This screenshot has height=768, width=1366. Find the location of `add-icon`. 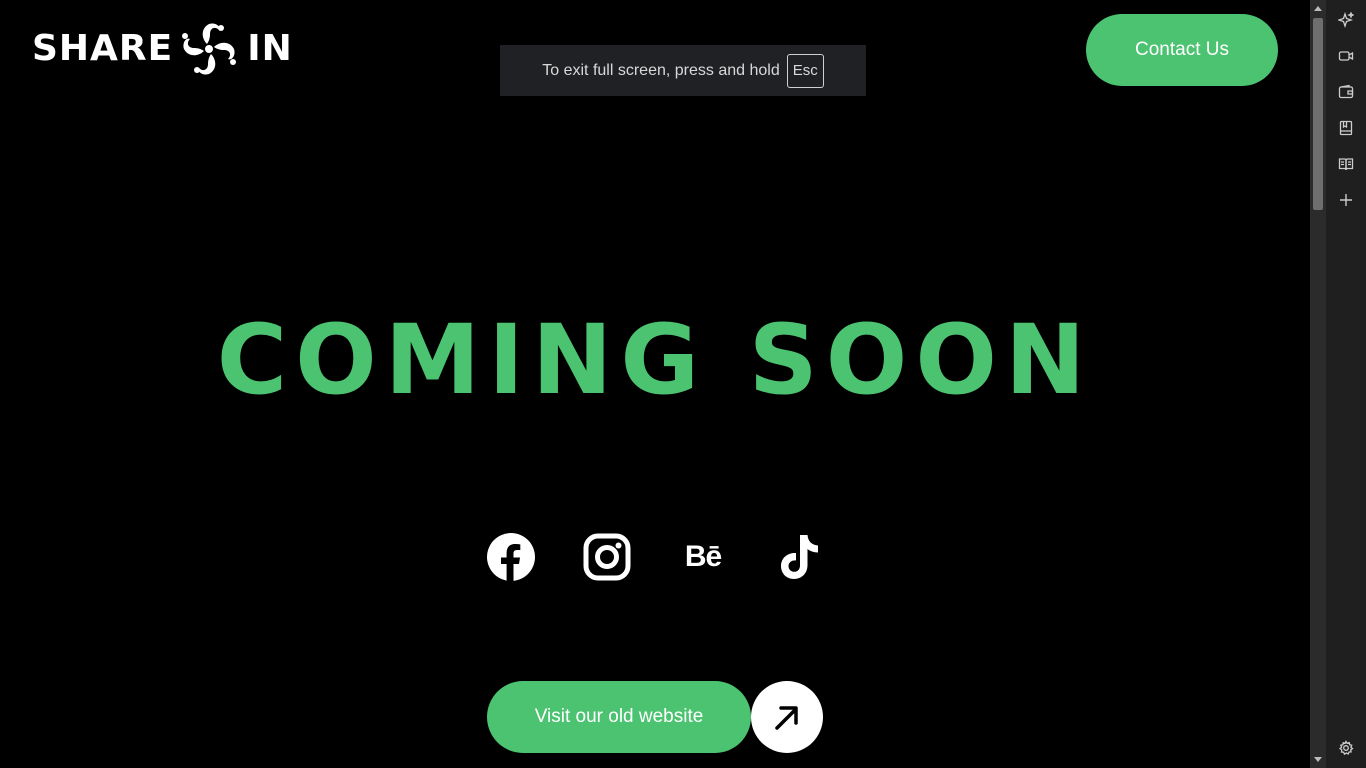

add-icon is located at coordinates (1346, 200).